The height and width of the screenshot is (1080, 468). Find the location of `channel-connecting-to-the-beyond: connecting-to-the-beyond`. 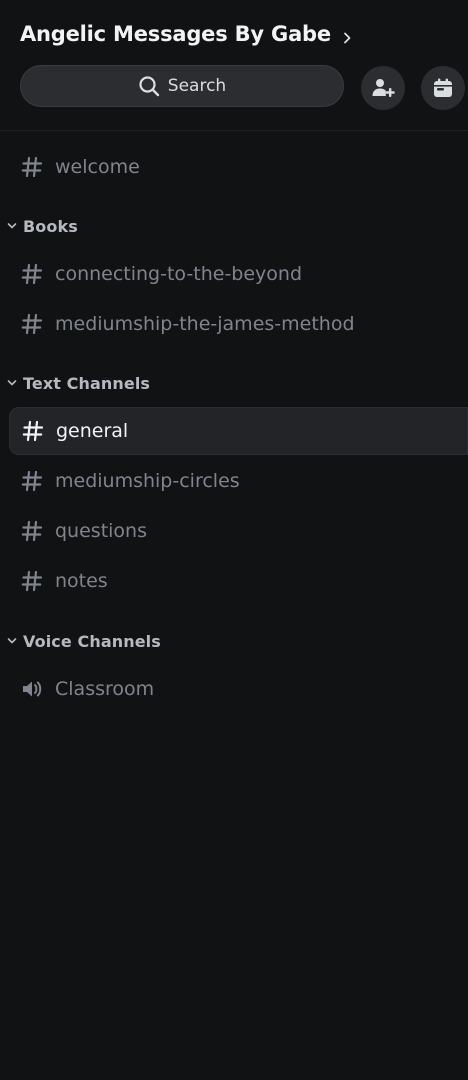

channel-connecting-to-the-beyond: connecting-to-the-beyond is located at coordinates (238, 274).